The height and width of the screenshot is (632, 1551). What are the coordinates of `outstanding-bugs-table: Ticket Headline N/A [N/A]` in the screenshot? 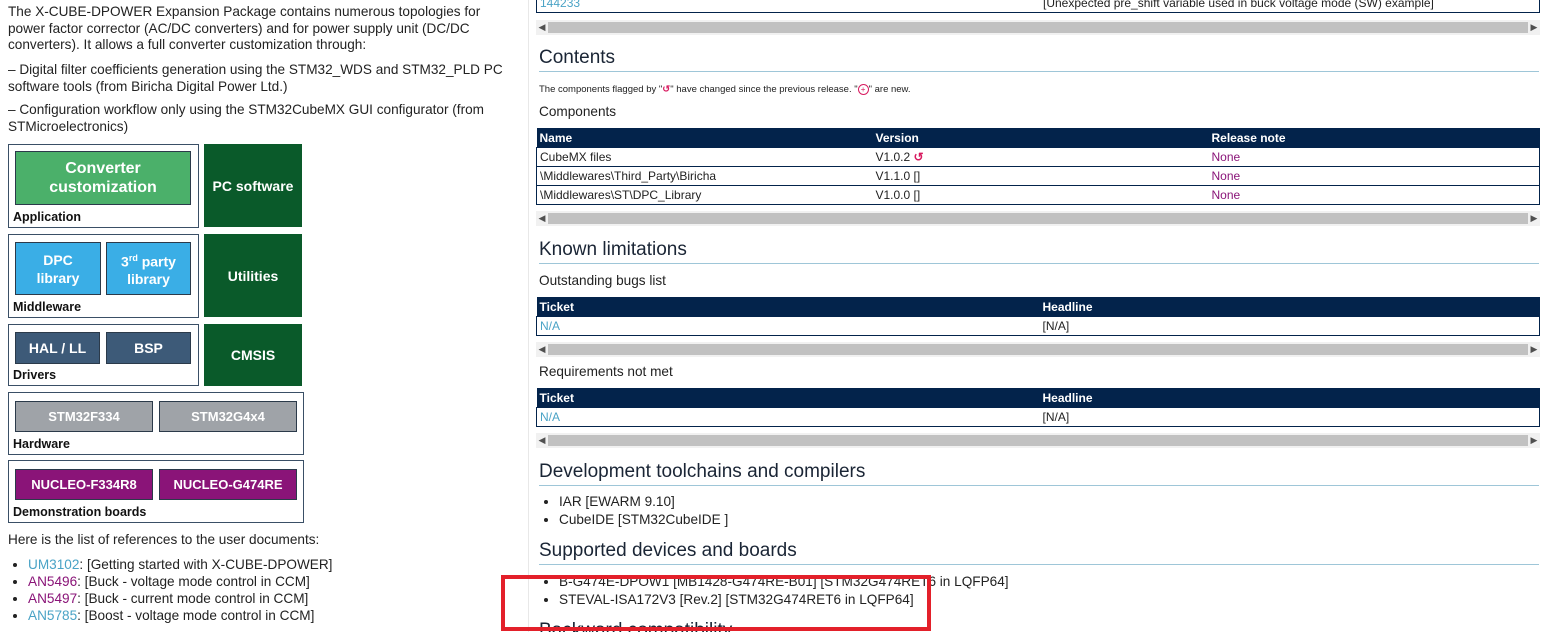 It's located at (1038, 316).